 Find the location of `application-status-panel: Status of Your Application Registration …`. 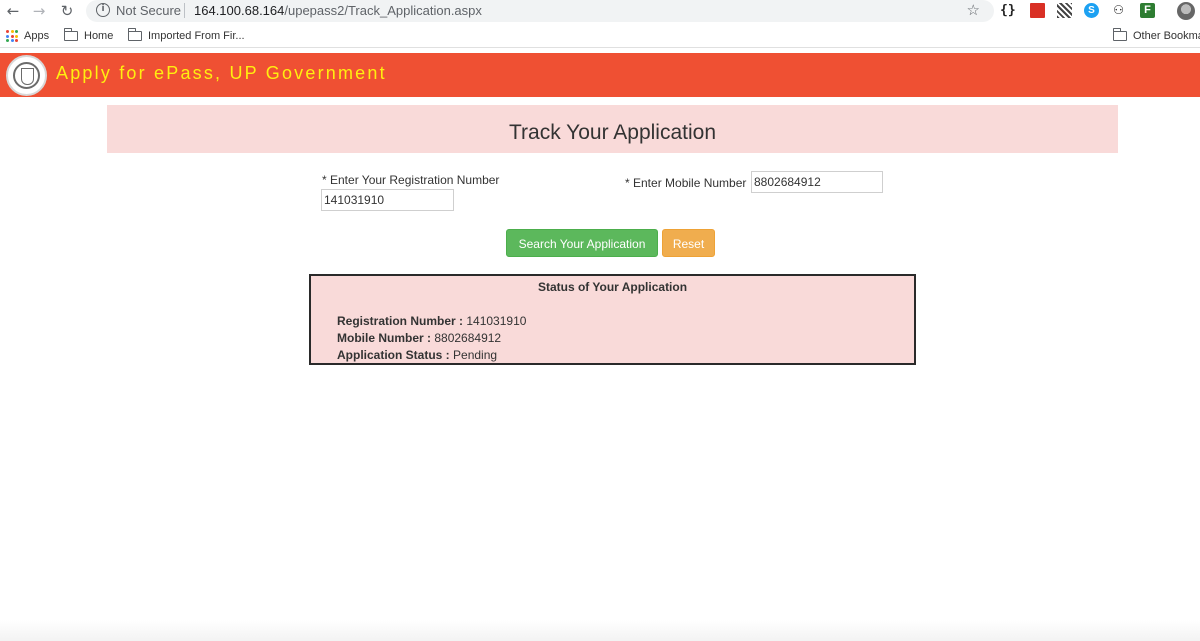

application-status-panel: Status of Your Application Registration … is located at coordinates (612, 319).